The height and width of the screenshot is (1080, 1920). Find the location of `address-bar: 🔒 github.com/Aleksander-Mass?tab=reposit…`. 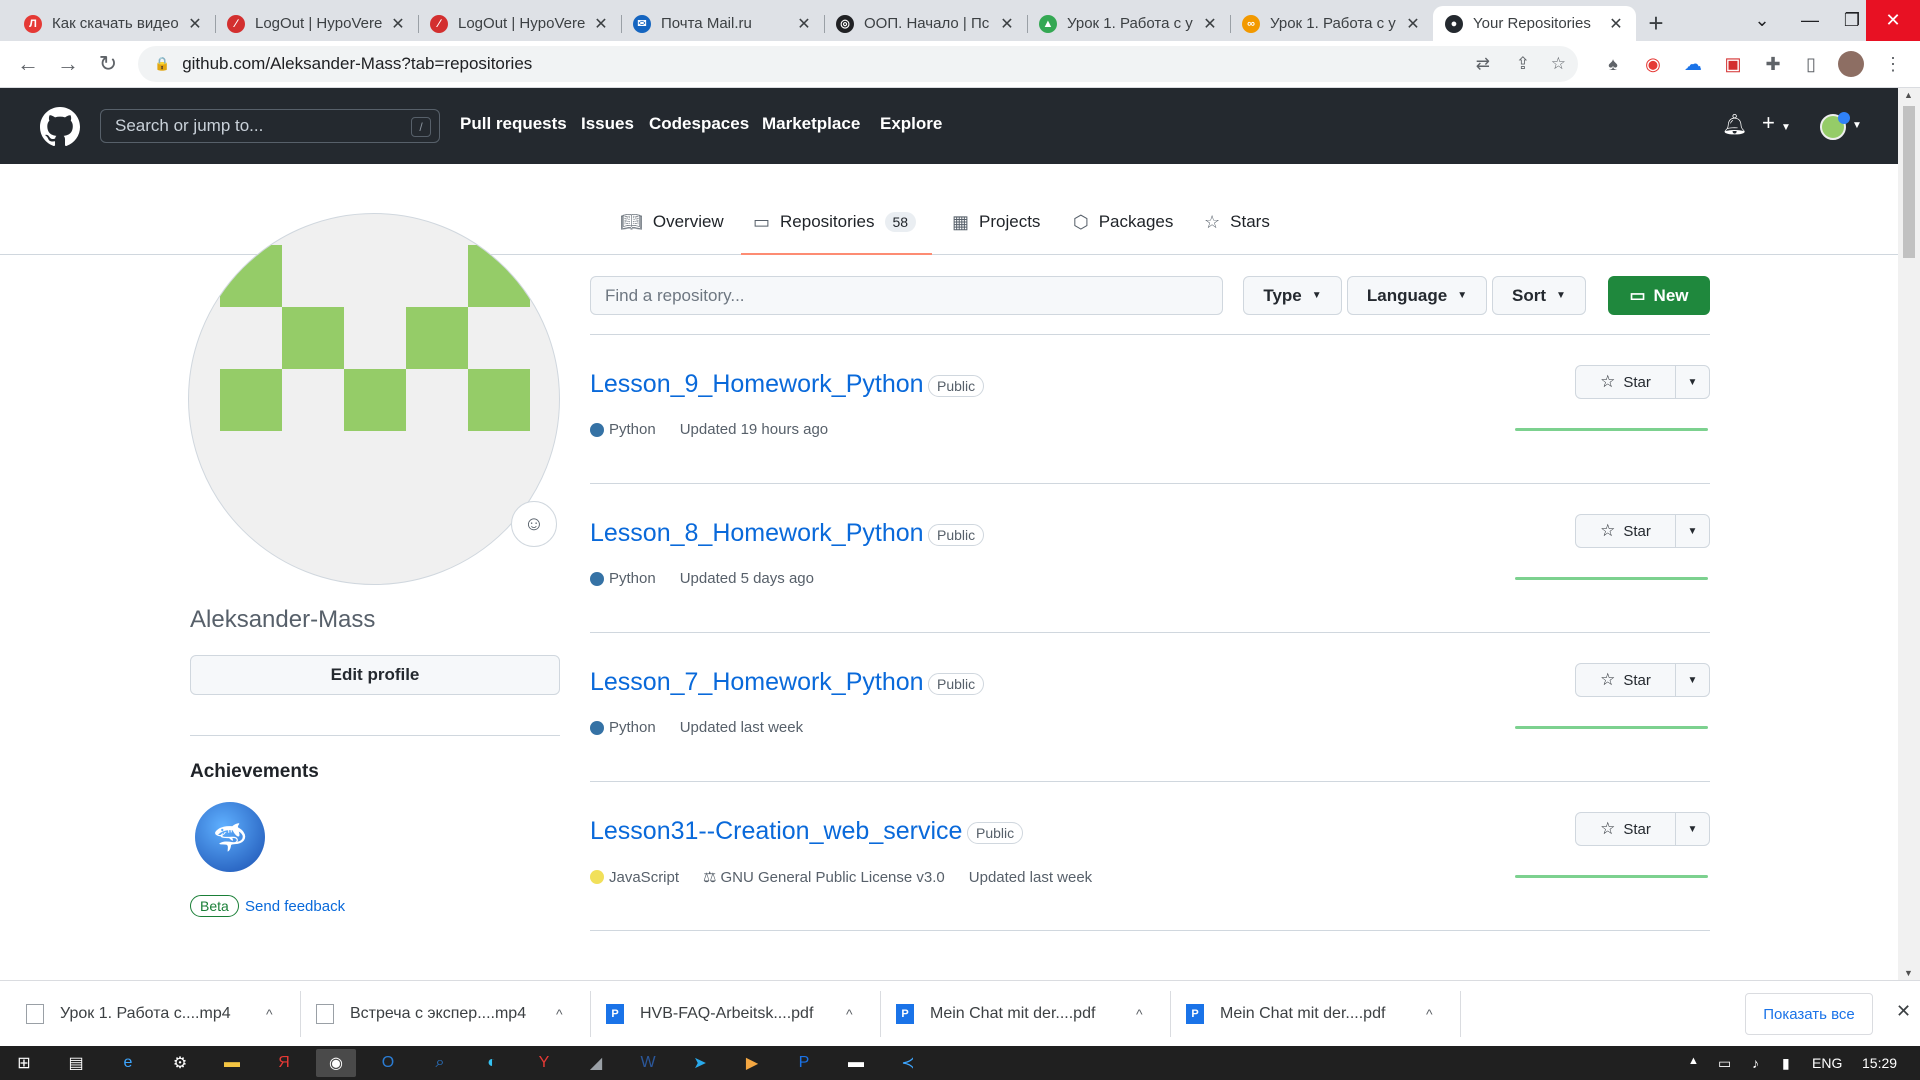

address-bar: 🔒 github.com/Aleksander-Mass?tab=reposit… is located at coordinates (858, 64).